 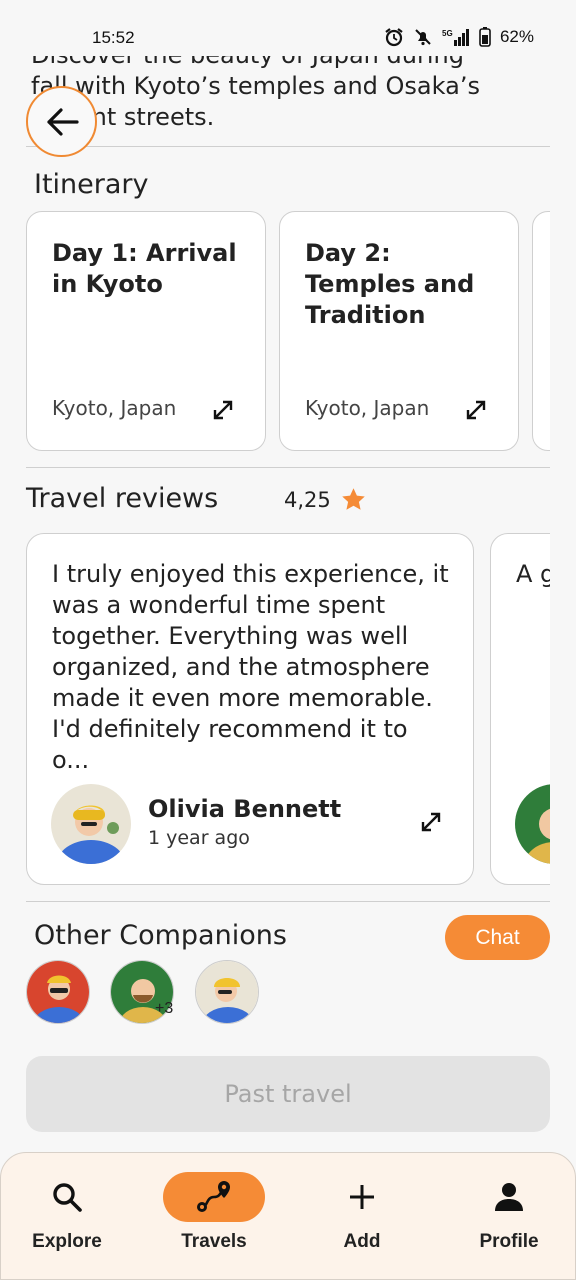 I want to click on star-icon, so click(x=353, y=501).